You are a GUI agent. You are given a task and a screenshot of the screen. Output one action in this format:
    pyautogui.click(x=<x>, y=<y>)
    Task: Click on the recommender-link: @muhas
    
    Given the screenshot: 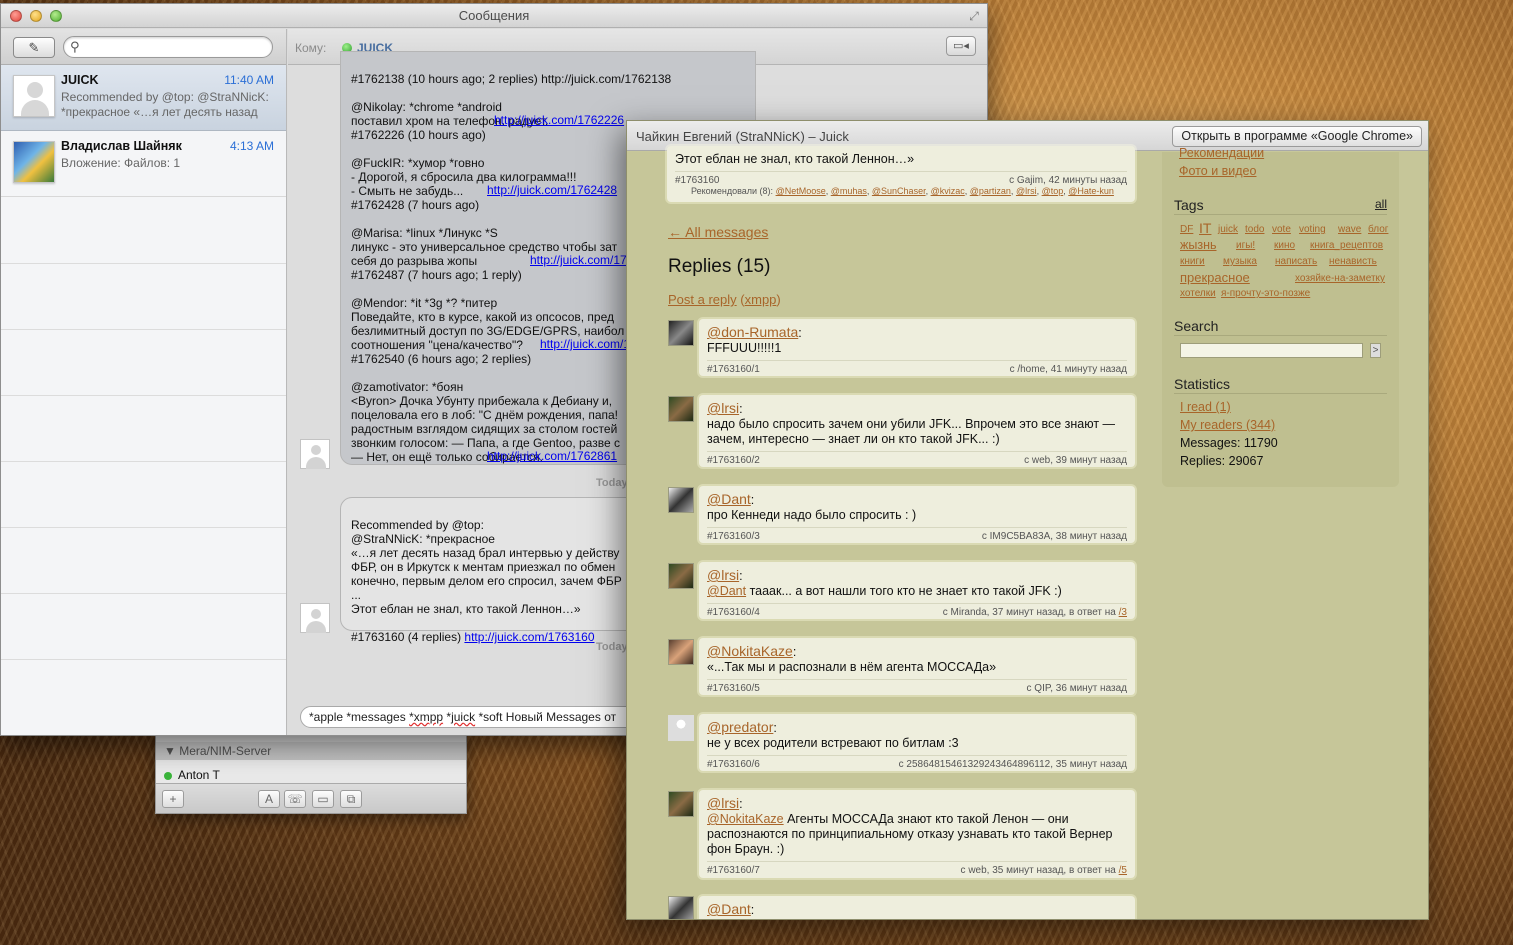 What is the action you would take?
    pyautogui.click(x=849, y=191)
    